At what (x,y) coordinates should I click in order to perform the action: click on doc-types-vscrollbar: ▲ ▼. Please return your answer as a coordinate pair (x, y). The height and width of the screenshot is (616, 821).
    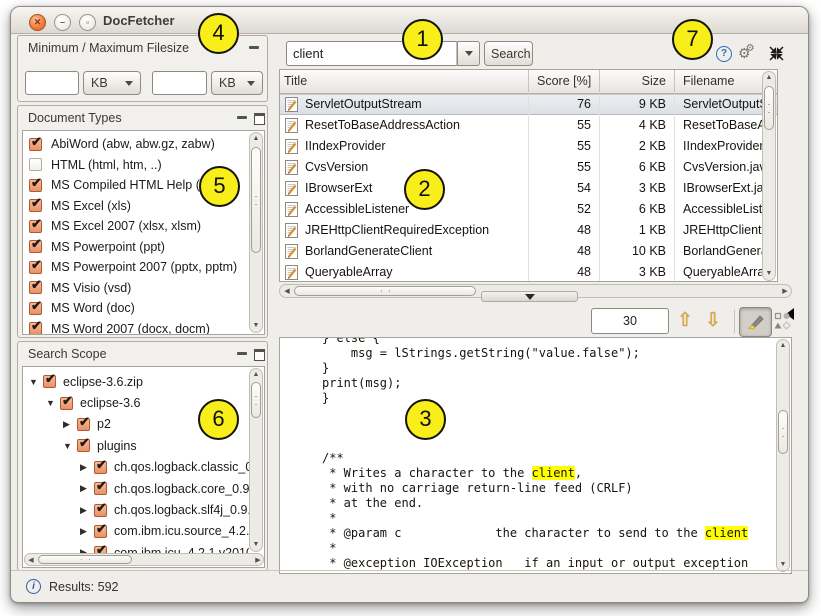
    Looking at the image, I should click on (256, 232).